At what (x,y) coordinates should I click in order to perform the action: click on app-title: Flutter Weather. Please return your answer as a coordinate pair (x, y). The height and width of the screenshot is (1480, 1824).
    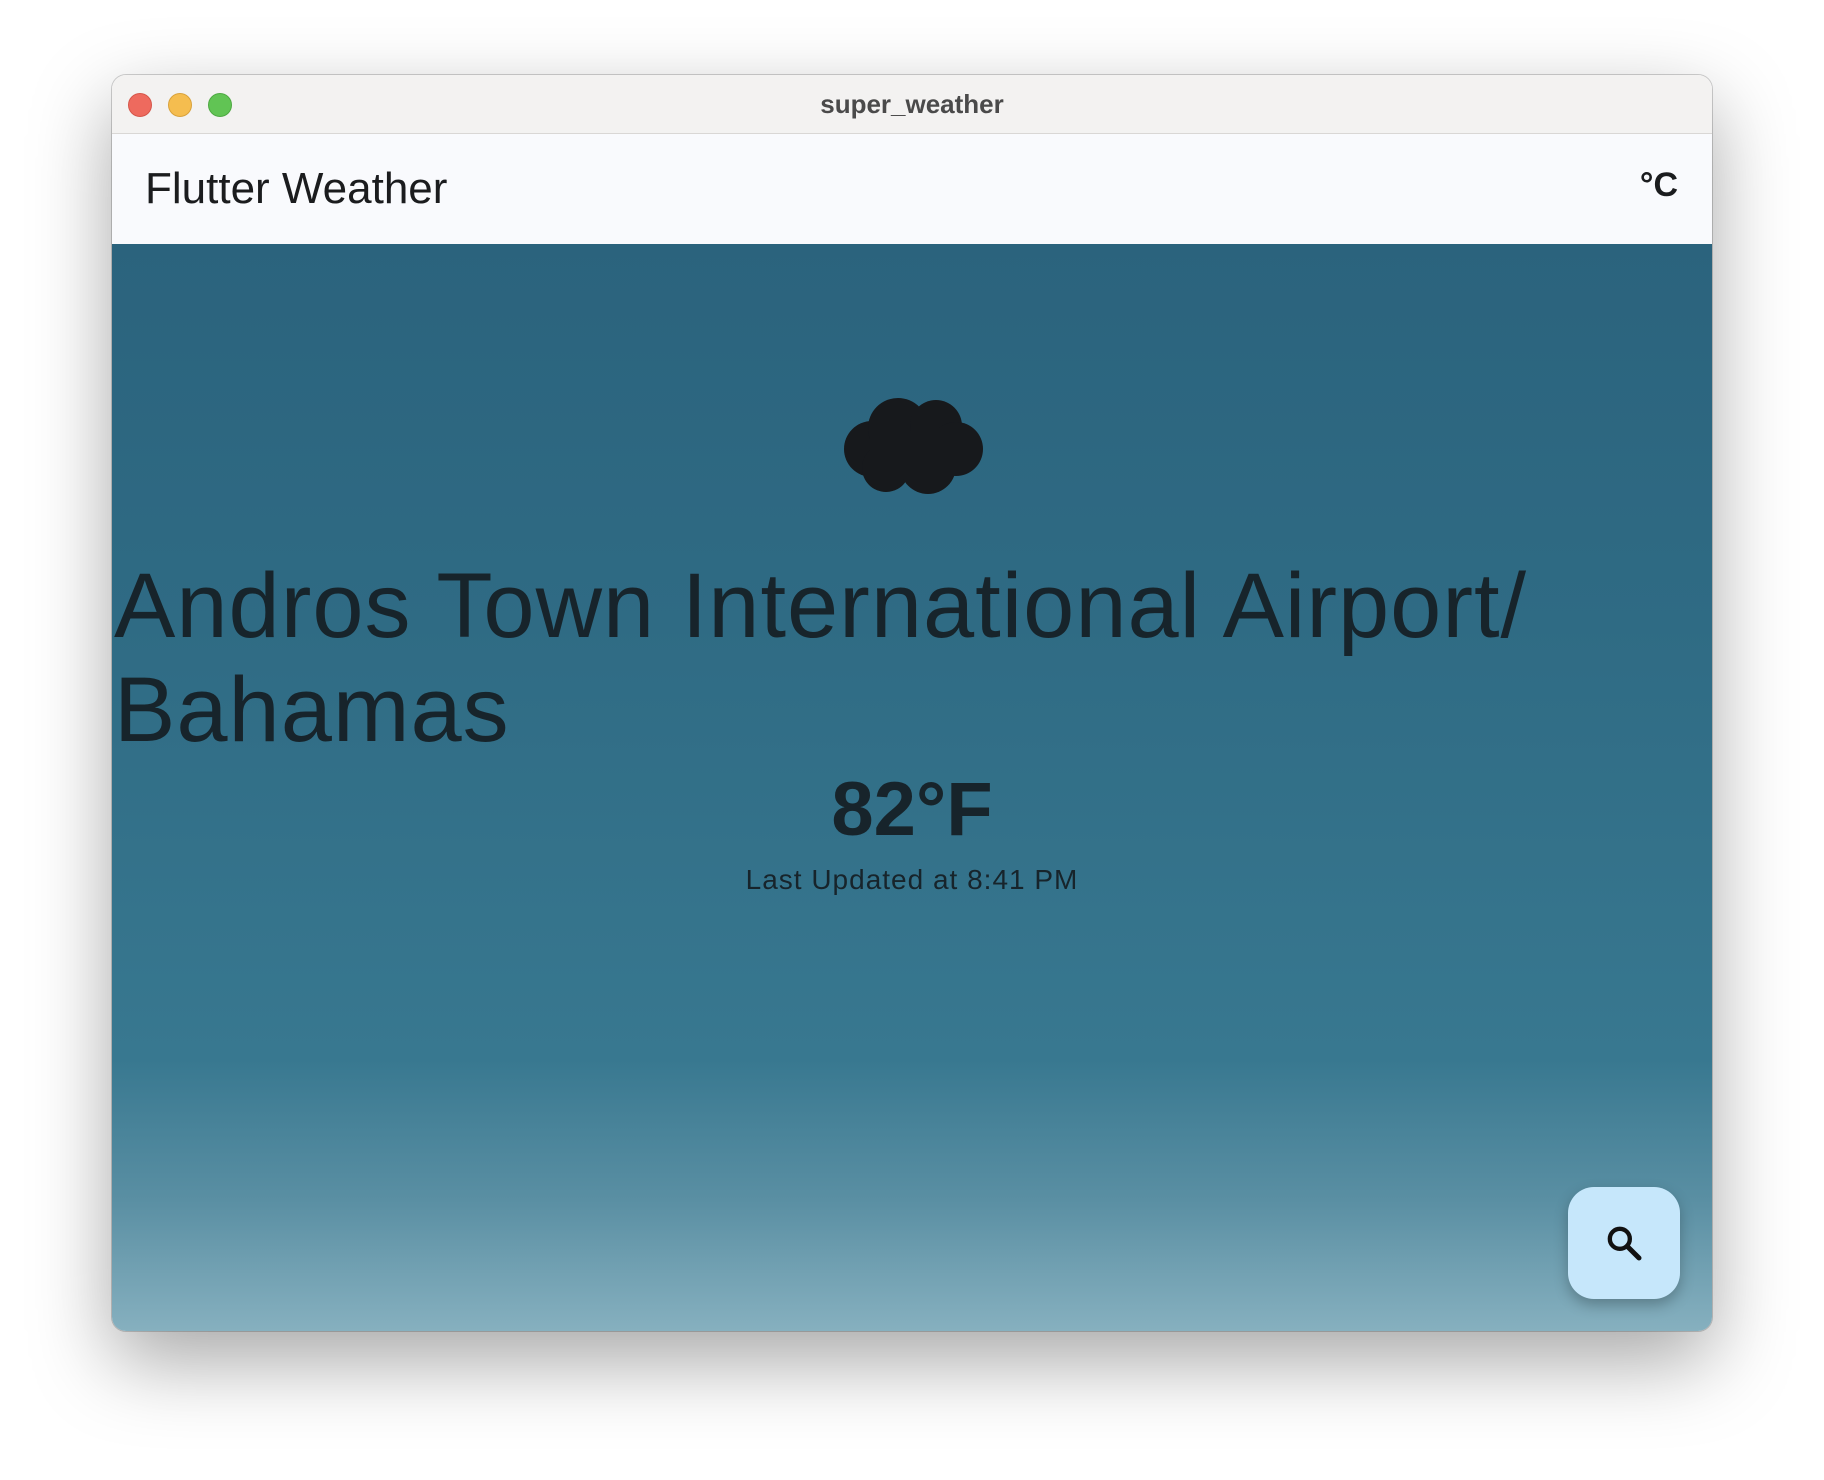
    Looking at the image, I should click on (296, 188).